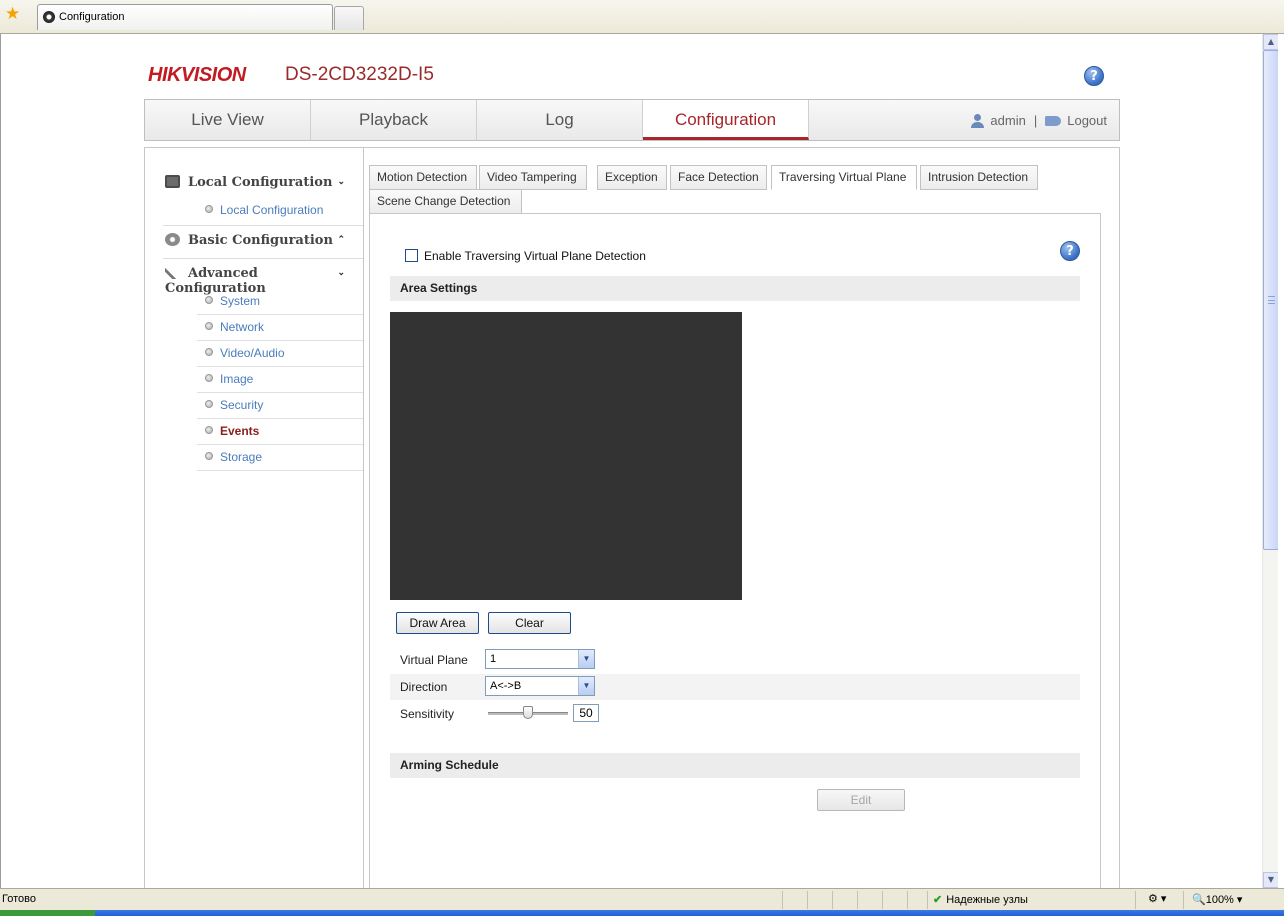 The image size is (1284, 916). Describe the element at coordinates (528, 712) in the screenshot. I see `sensitivity-slider-handle` at that location.